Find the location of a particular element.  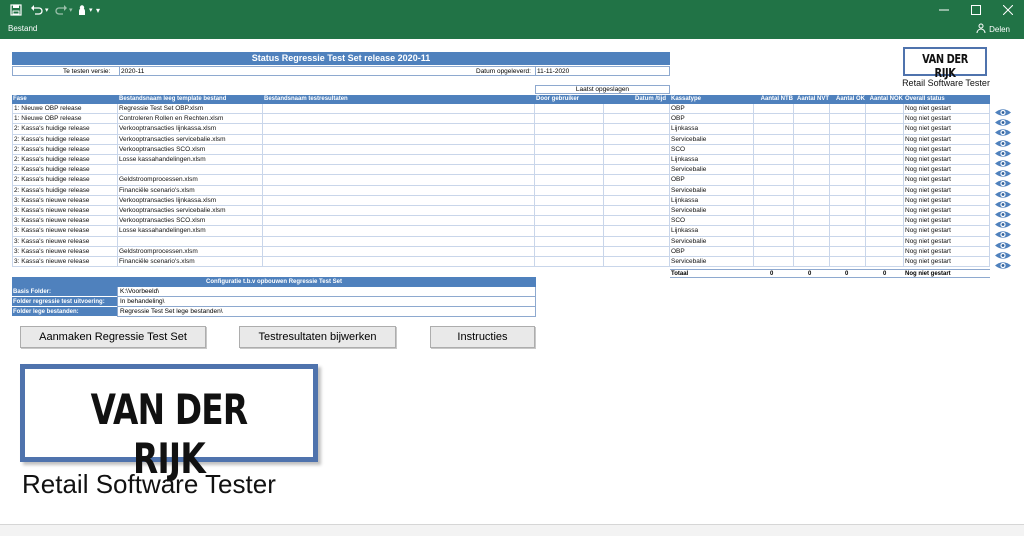

cell-kassatype: Lijnkassa is located at coordinates (712, 200).